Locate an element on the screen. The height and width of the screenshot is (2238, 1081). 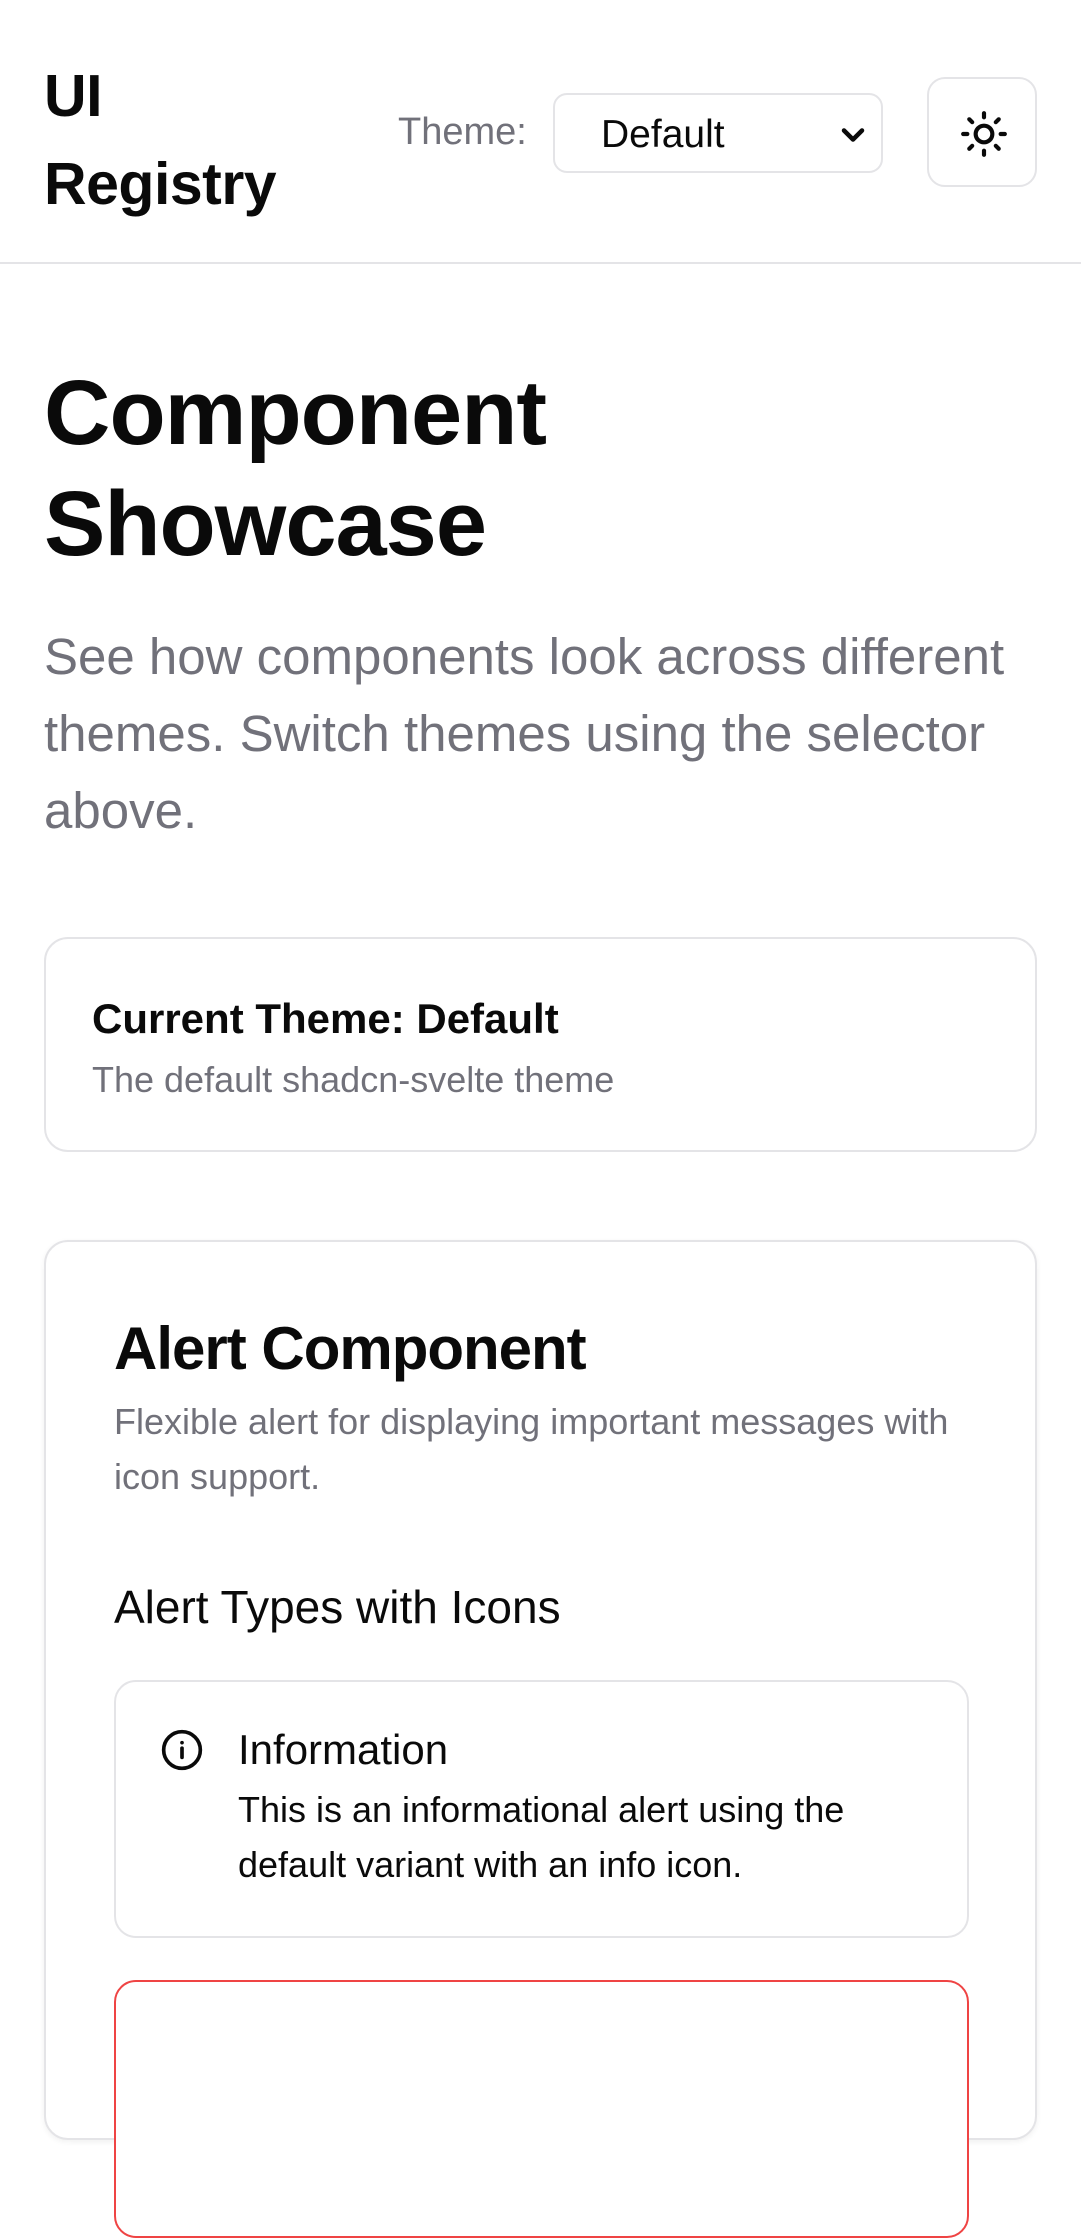
page-title: Component Showcase is located at coordinates (295, 468).